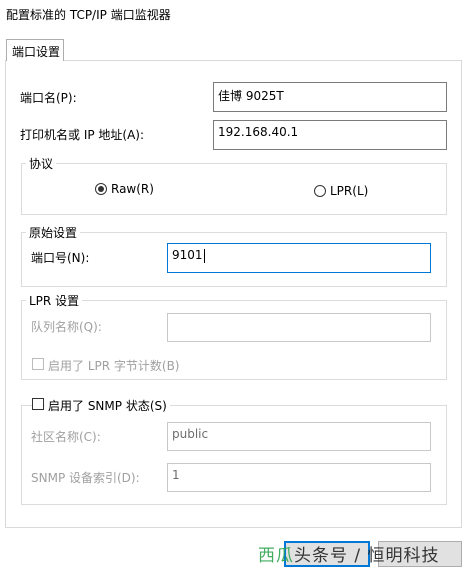  What do you see at coordinates (66, 327) in the screenshot?
I see `queue-name-label: 队列名称(Q):` at bounding box center [66, 327].